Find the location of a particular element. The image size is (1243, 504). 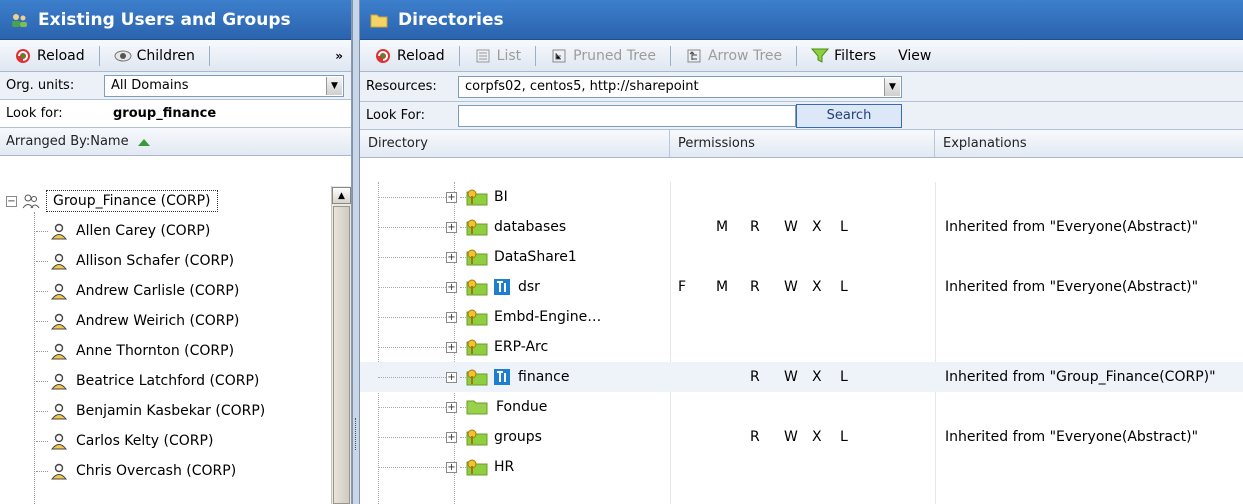

directory-look-for-row: Look For: Search is located at coordinates (801, 116).